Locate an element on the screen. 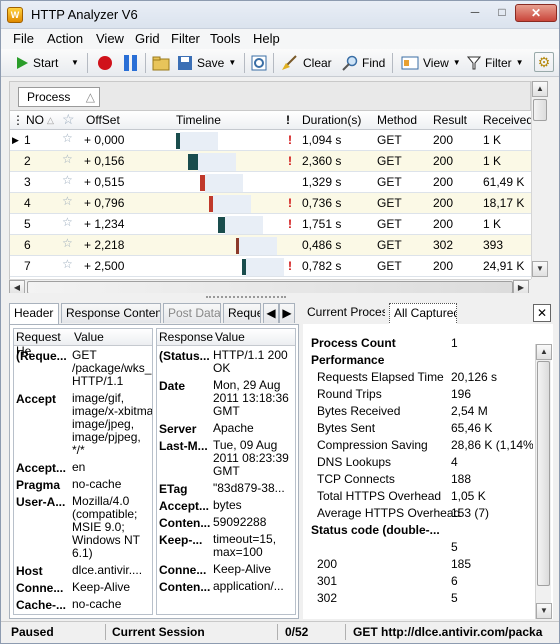 This screenshot has width=560, height=644. header-entry: Last-M... Tue, 09 Aug 2011 08:23:39 GMT is located at coordinates (226, 460).